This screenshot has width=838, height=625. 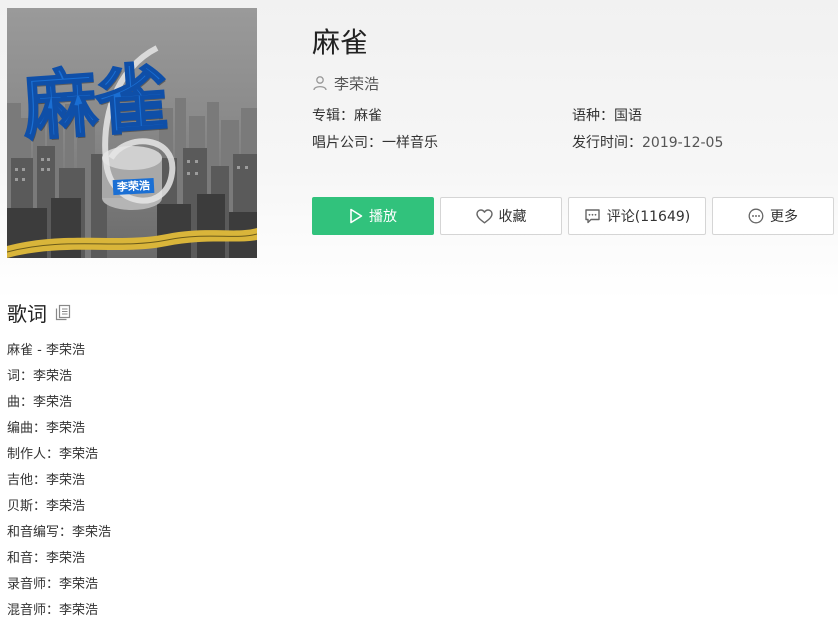 What do you see at coordinates (383, 217) in the screenshot?
I see `play-label: 播放` at bounding box center [383, 217].